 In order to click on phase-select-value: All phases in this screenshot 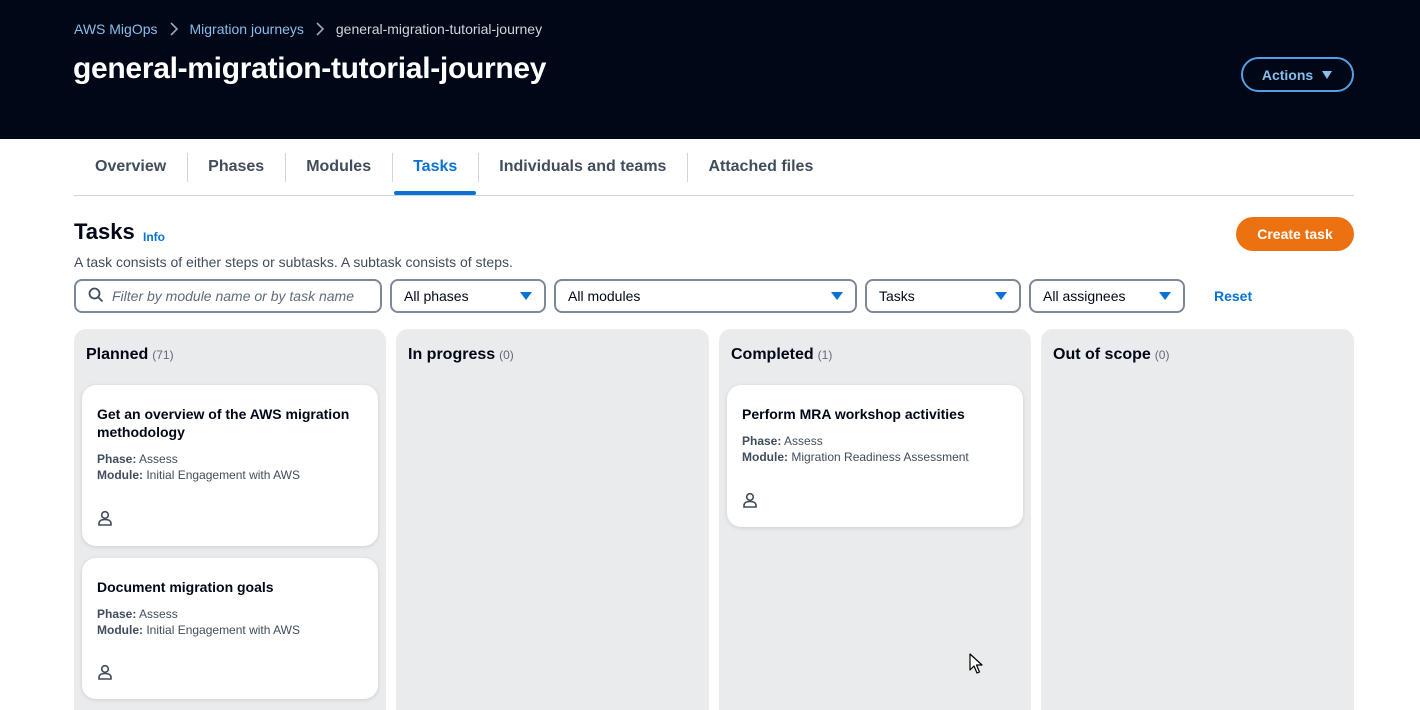, I will do `click(436, 296)`.